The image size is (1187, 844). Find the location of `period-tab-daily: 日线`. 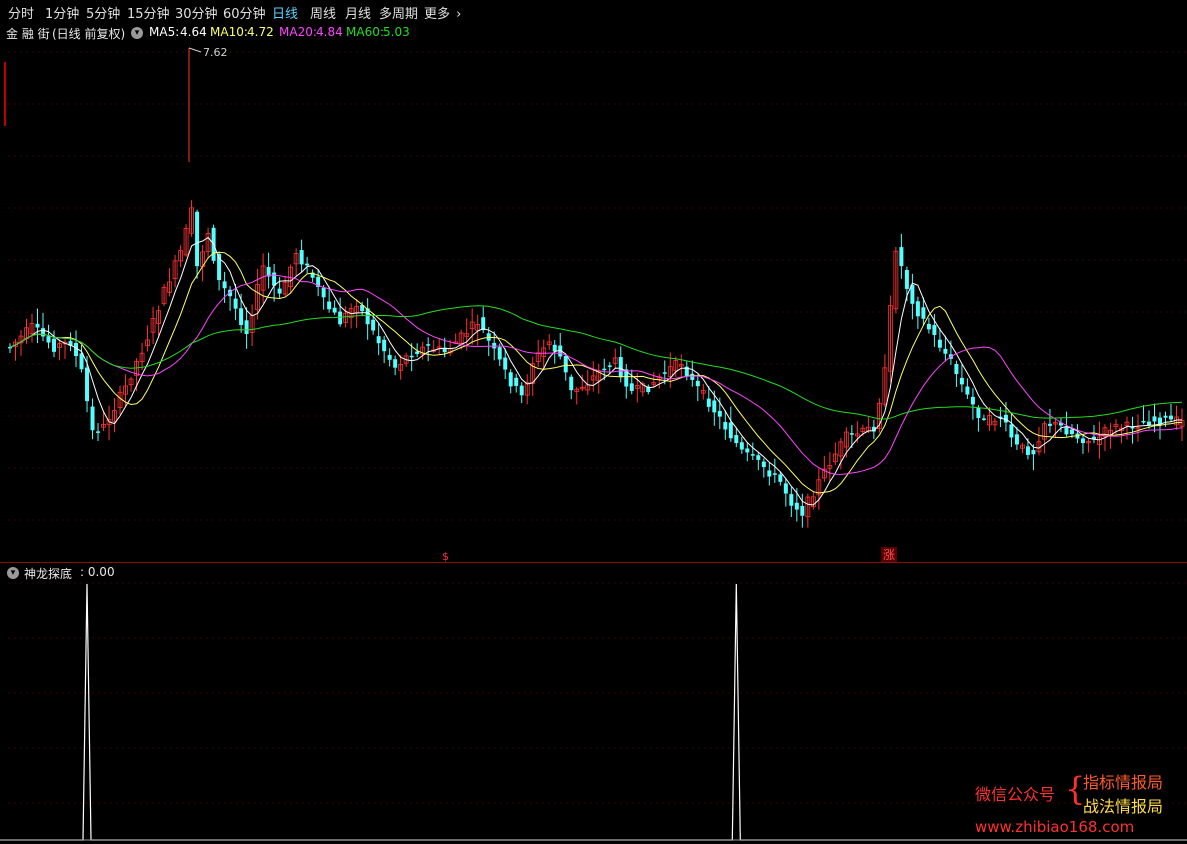

period-tab-daily: 日线 is located at coordinates (285, 12).